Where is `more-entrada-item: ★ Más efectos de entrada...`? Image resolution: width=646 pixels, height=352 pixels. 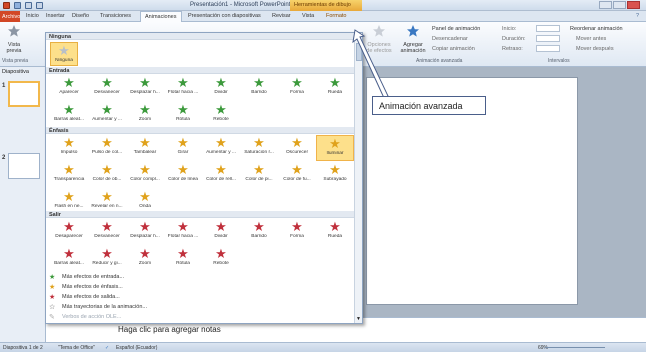 more-entrada-item: ★ Más efectos de entrada... is located at coordinates (86, 277).